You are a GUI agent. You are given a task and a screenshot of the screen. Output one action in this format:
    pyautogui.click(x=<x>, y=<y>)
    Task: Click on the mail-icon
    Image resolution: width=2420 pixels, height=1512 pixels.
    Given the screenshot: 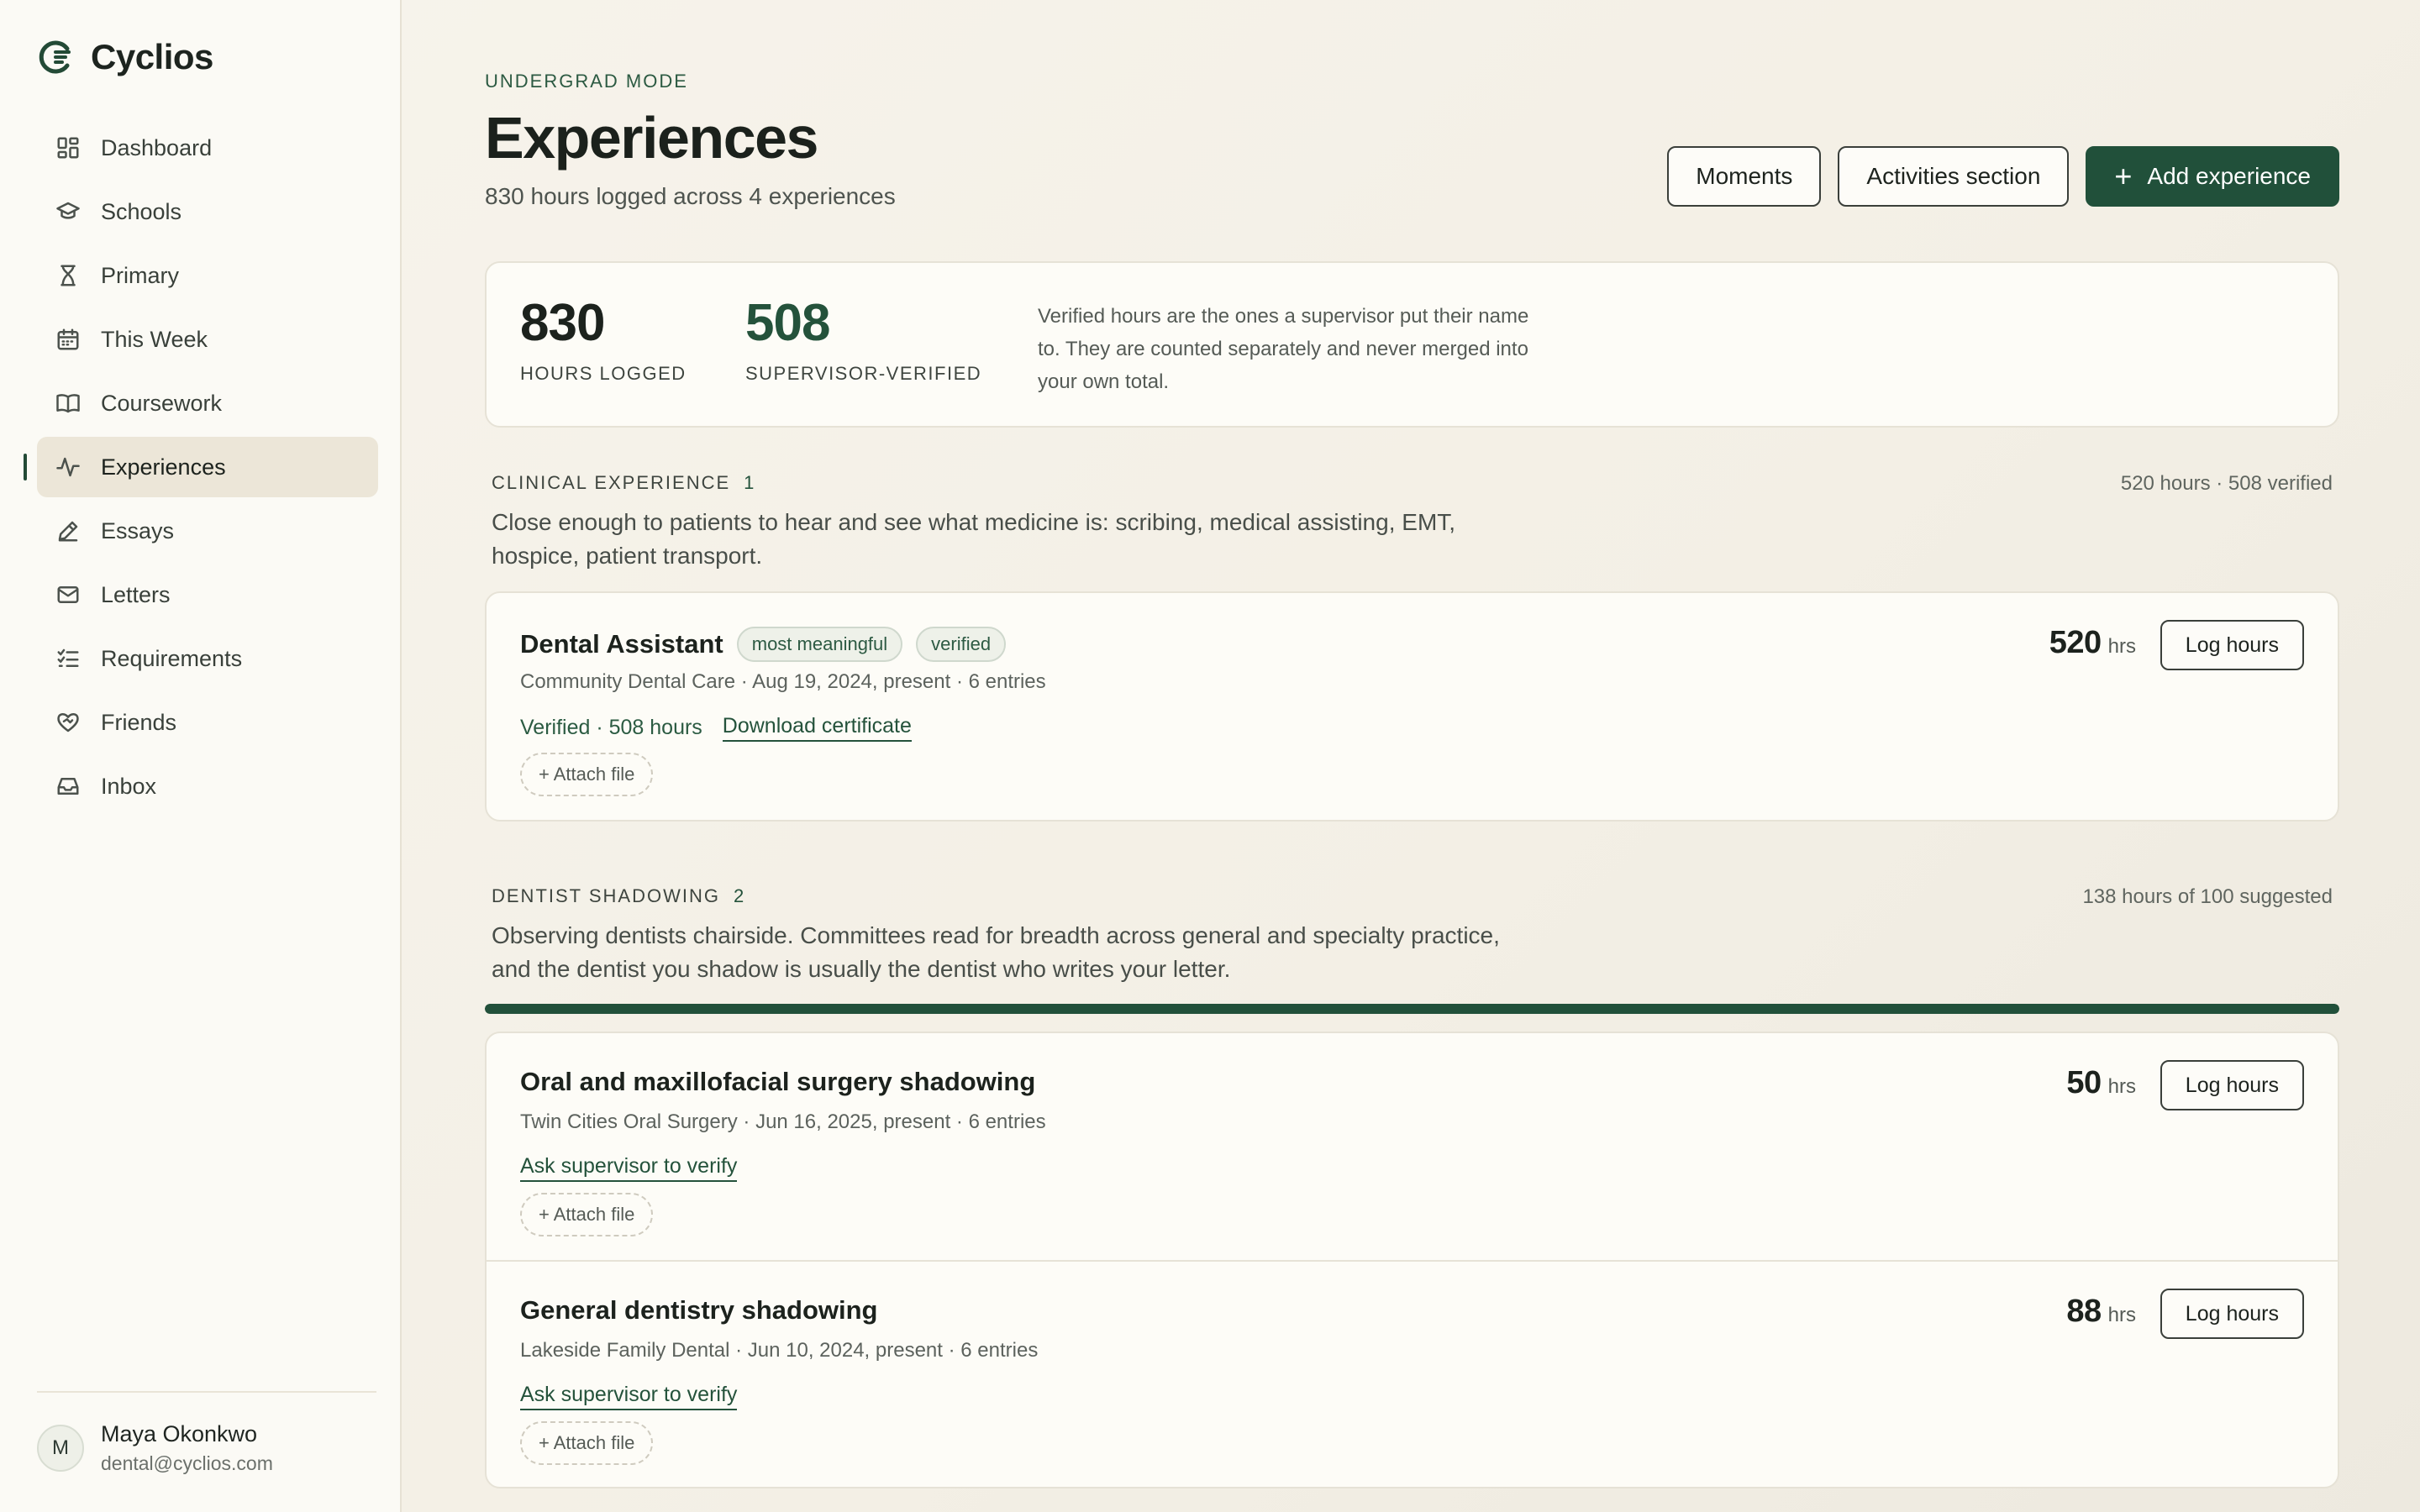 What is the action you would take?
    pyautogui.click(x=68, y=594)
    